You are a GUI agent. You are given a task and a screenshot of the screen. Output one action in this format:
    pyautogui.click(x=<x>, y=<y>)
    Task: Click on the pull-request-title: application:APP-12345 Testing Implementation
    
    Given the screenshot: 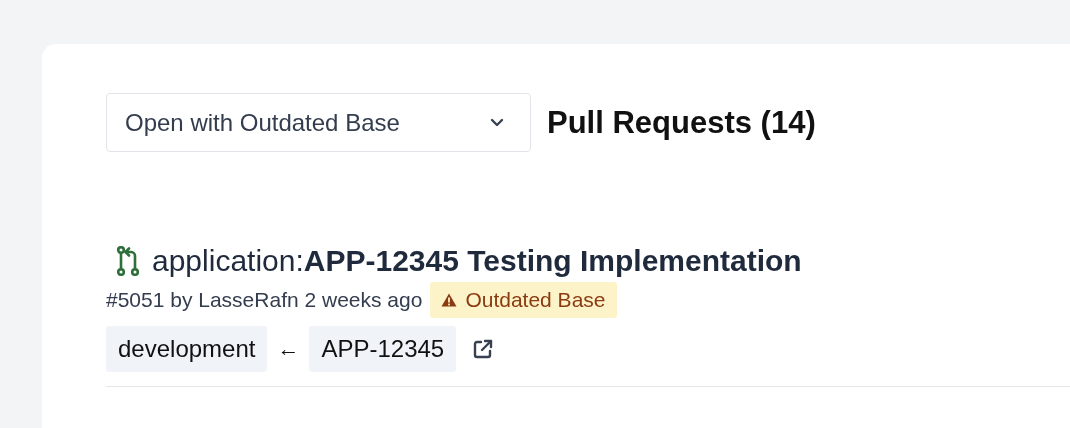 What is the action you would take?
    pyautogui.click(x=477, y=261)
    